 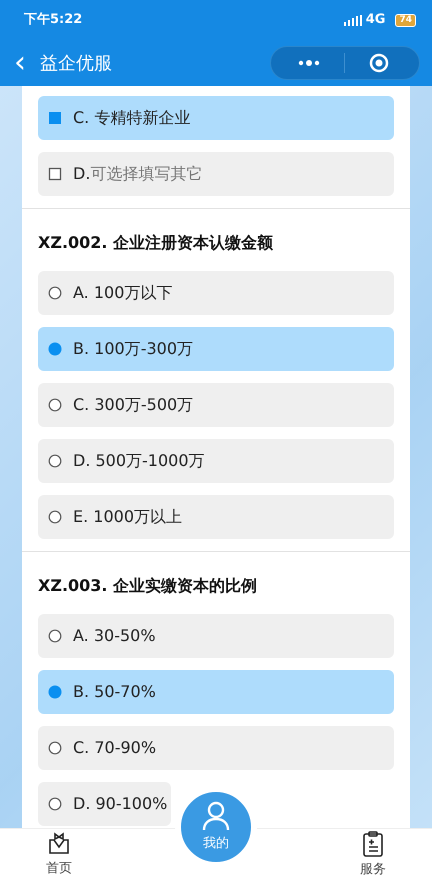 What do you see at coordinates (405, 20) in the screenshot?
I see `battery-icon: 74` at bounding box center [405, 20].